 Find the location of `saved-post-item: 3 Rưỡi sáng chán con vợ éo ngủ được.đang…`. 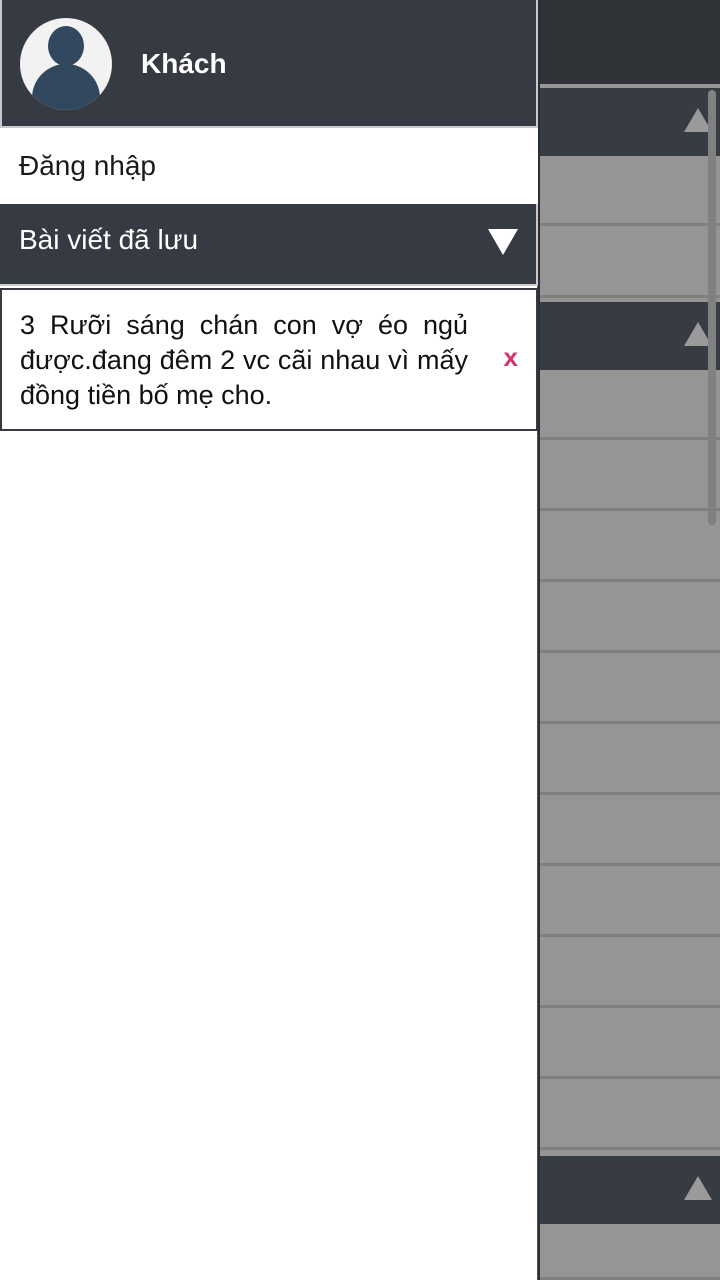

saved-post-item: 3 Rưỡi sáng chán con vợ éo ngủ được.đang… is located at coordinates (269, 359).